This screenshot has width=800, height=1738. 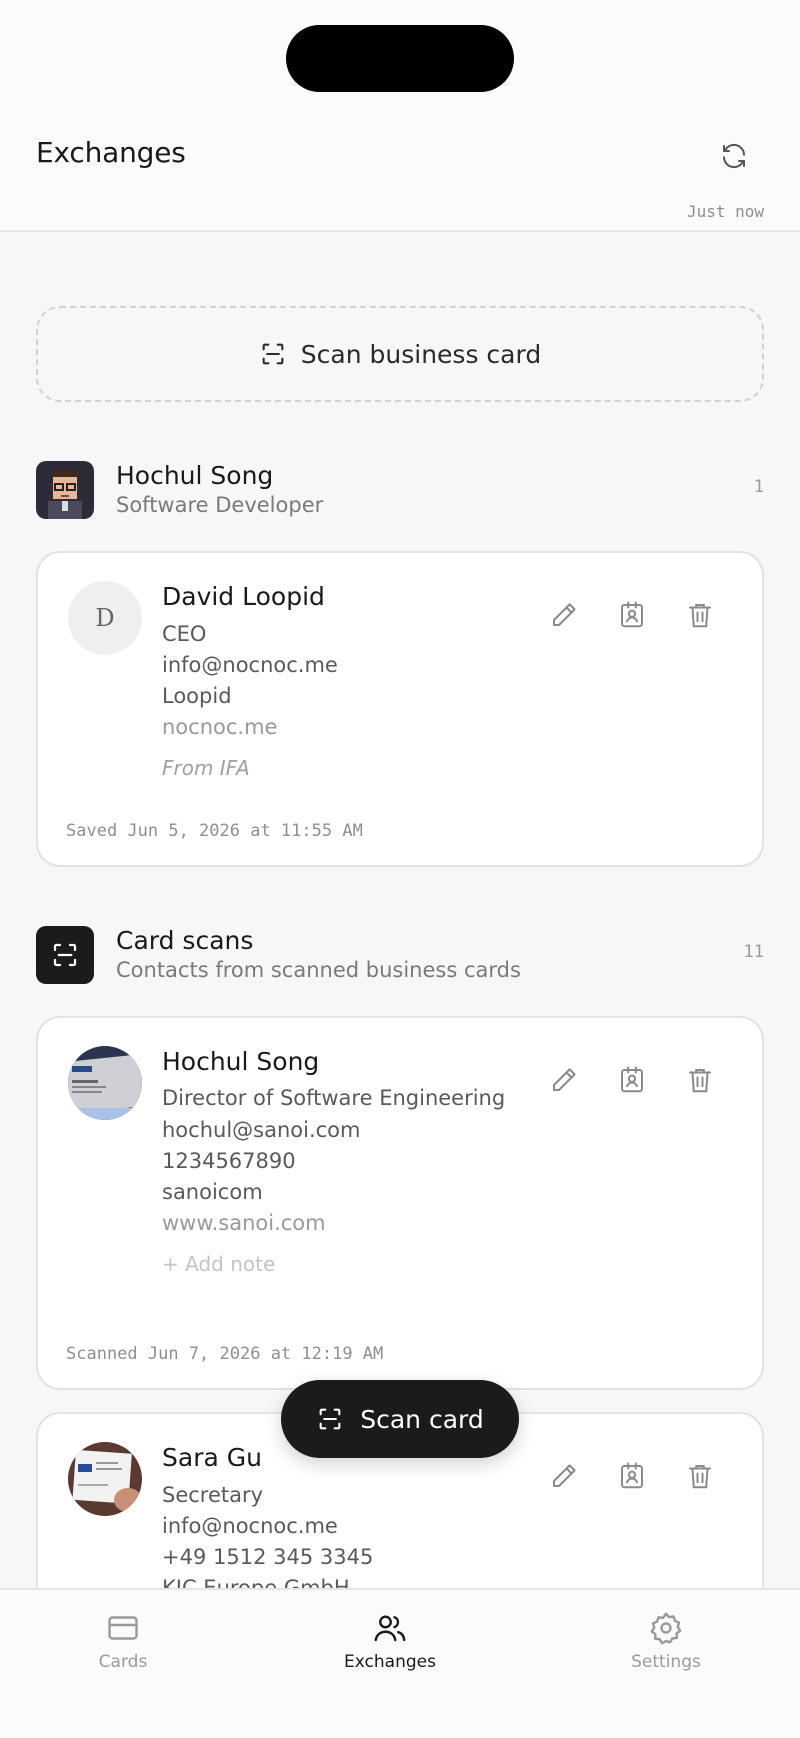 I want to click on nav-label: Exchanges, so click(x=390, y=1662).